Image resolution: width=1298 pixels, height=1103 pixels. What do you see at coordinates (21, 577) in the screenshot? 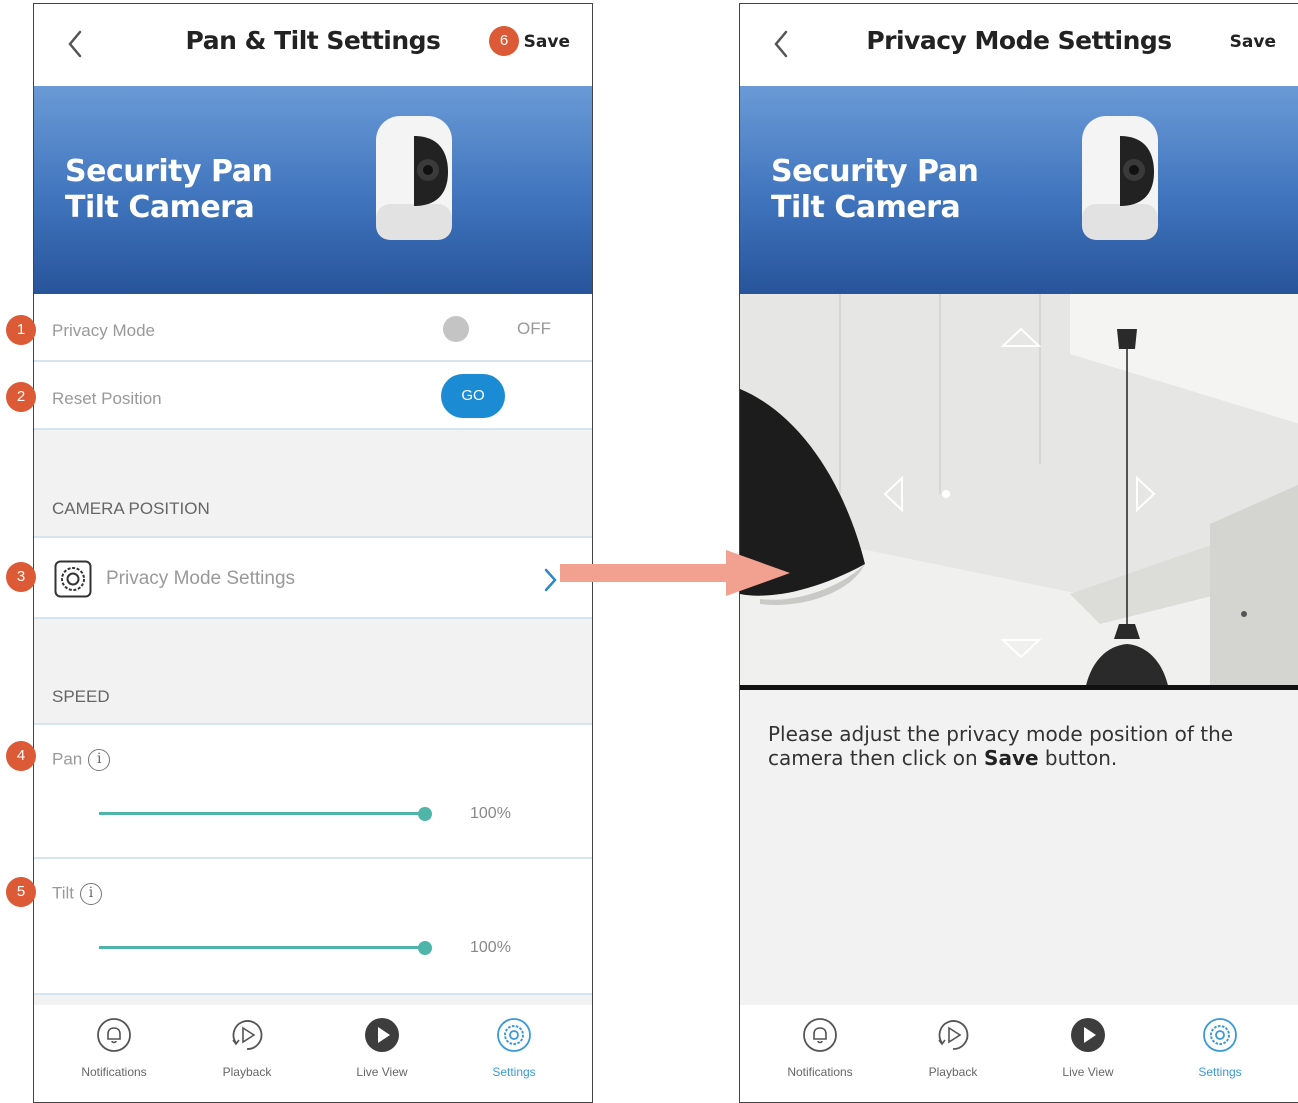
I see `callout-badge: 3` at bounding box center [21, 577].